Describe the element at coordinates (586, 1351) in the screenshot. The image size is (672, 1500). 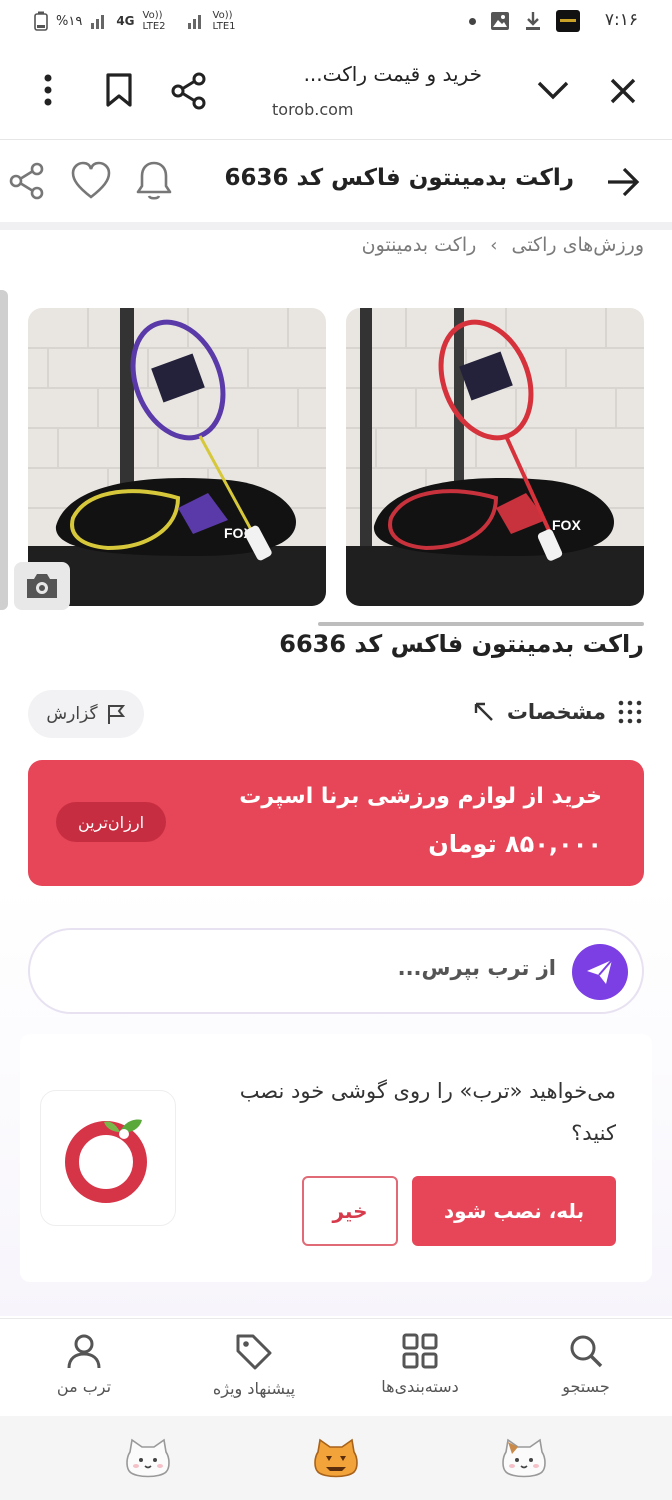
I see `search-icon` at that location.